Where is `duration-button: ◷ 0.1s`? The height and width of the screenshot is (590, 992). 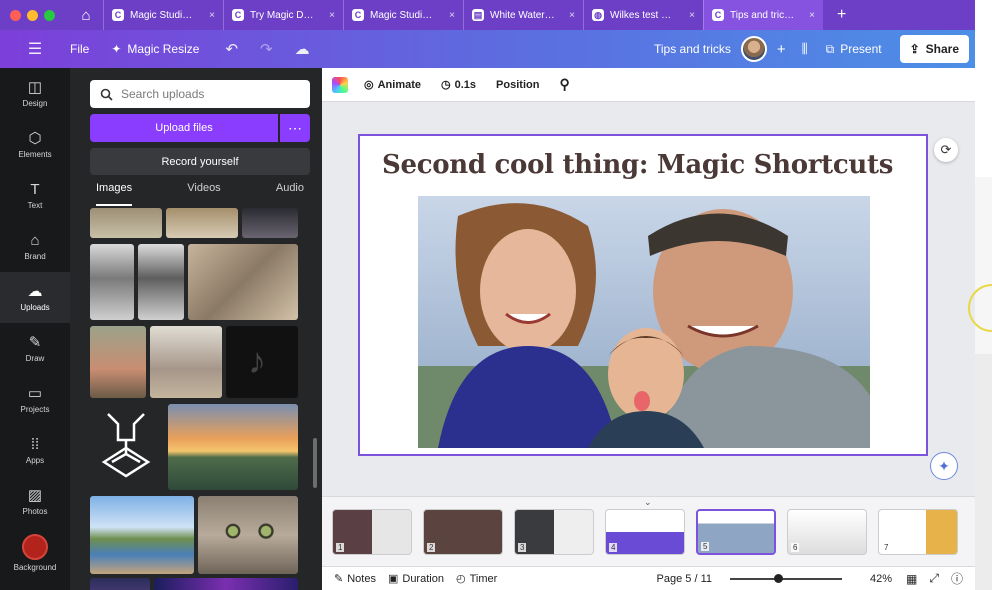 duration-button: ◷ 0.1s is located at coordinates (459, 85).